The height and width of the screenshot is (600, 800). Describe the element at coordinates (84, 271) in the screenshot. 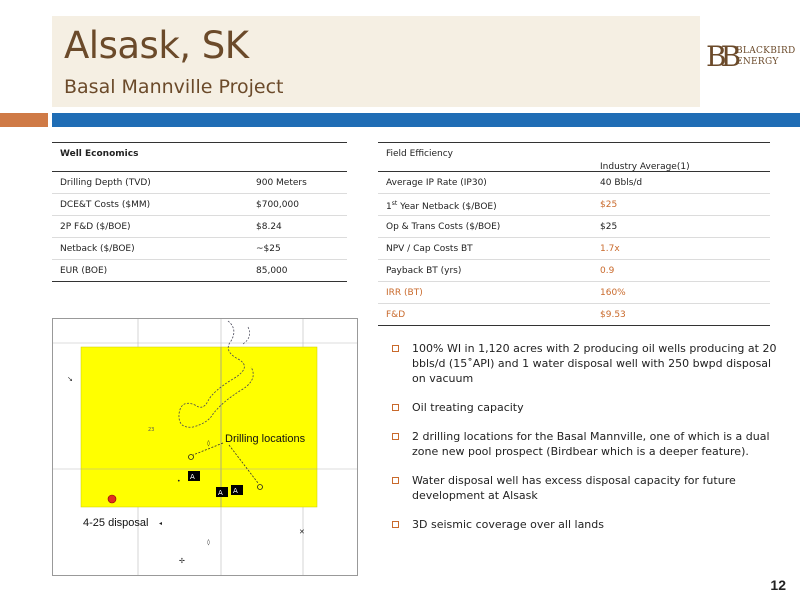

I see `row-label: EUR (BOE)` at that location.